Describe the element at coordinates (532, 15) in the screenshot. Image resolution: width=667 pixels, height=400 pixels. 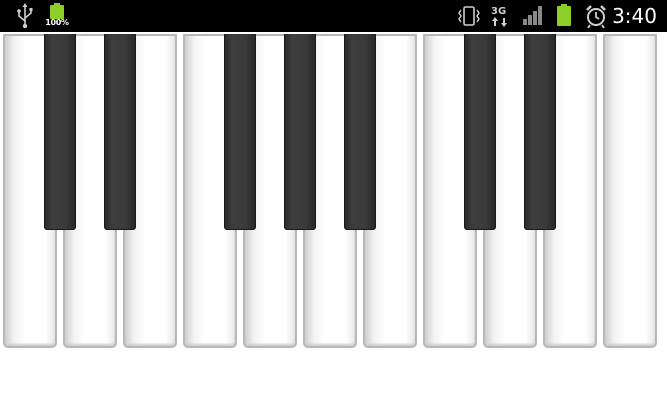
I see `signal-icon` at that location.